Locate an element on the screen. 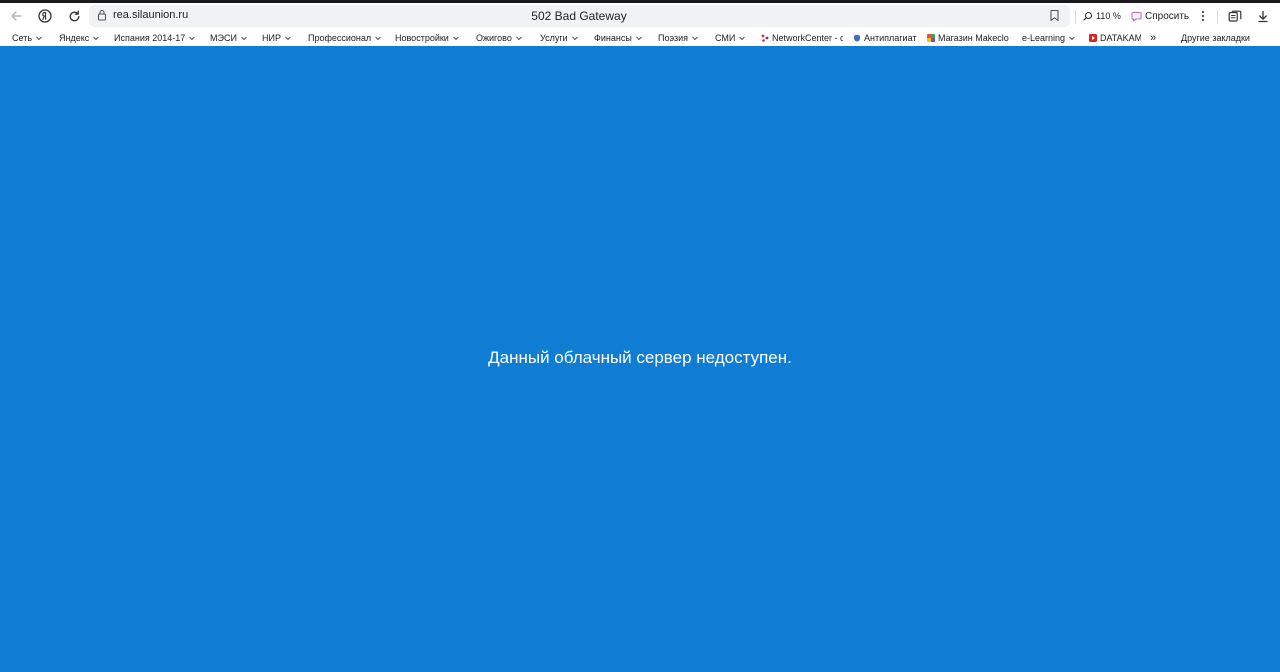  bookmarks-overflow-label: » is located at coordinates (1153, 37).